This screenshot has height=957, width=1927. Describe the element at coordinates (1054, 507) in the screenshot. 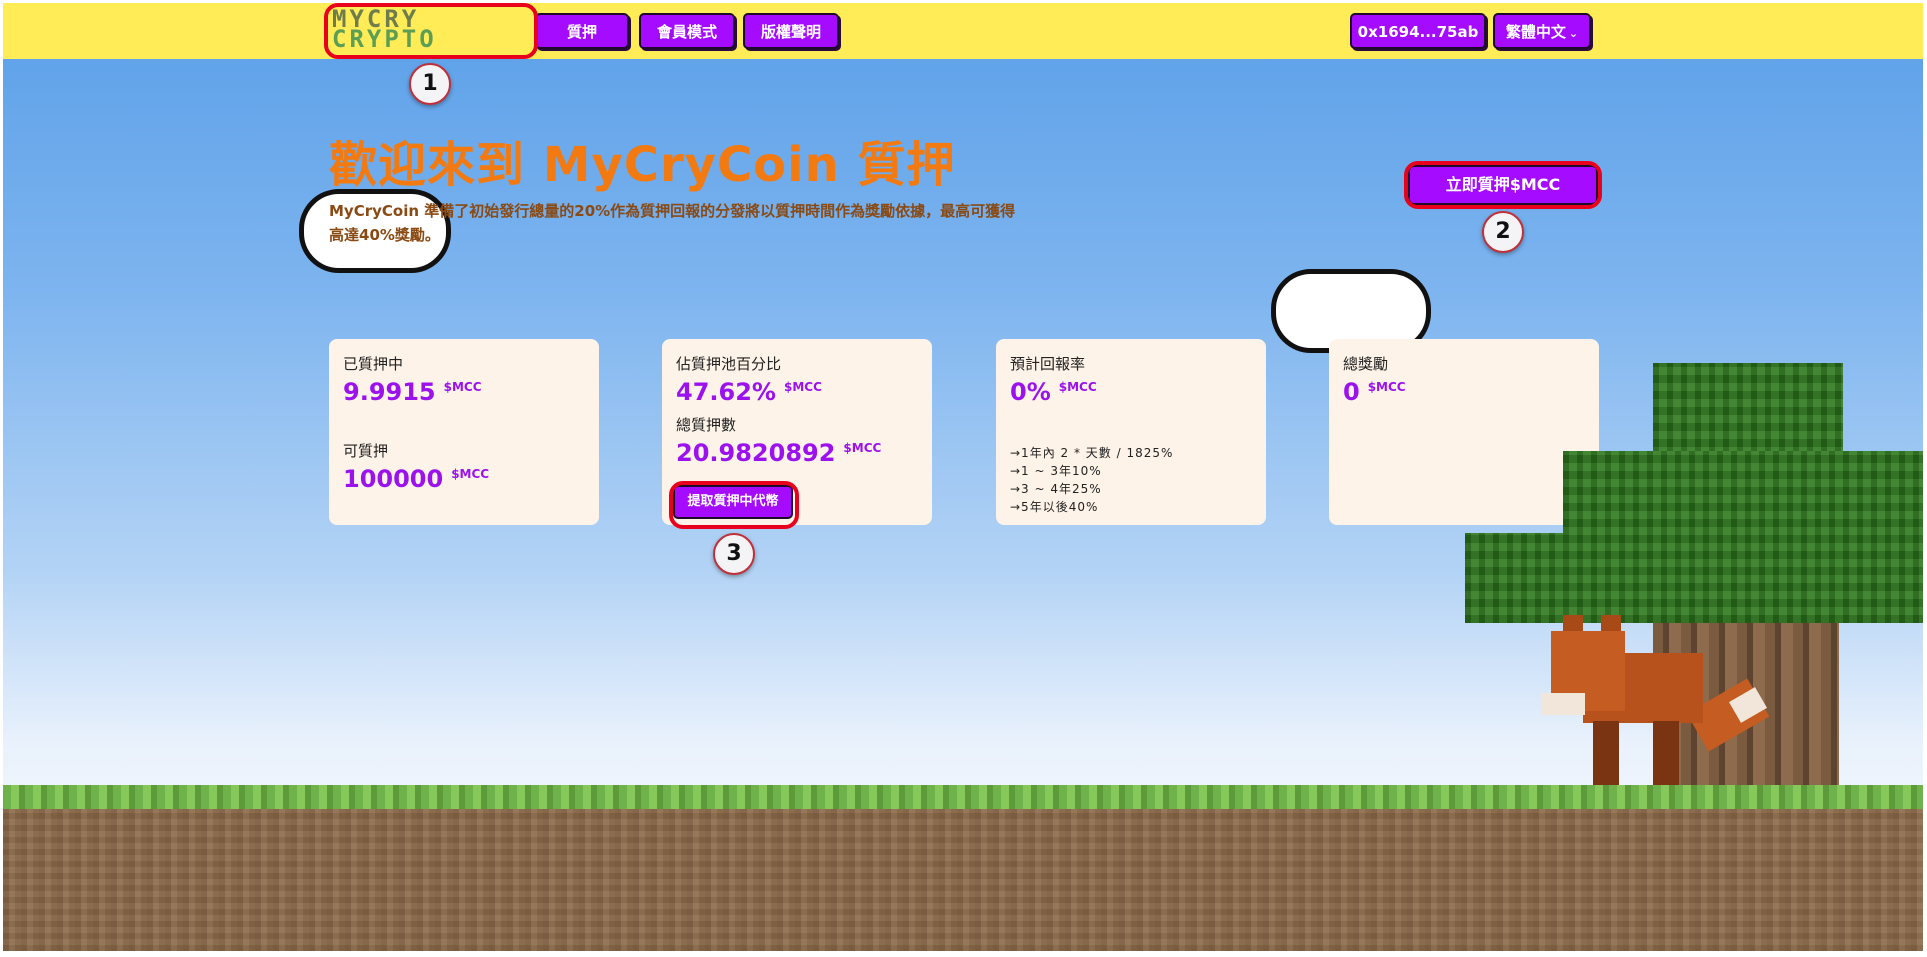

I see `rate-item: →5年以後40%` at that location.